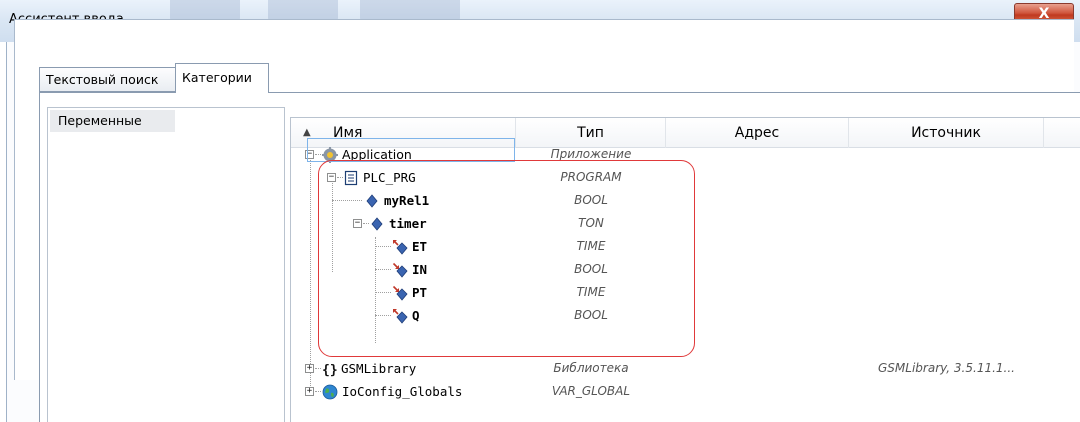 This screenshot has height=422, width=1080. What do you see at coordinates (222, 78) in the screenshot?
I see `tab-categories: Категории` at bounding box center [222, 78].